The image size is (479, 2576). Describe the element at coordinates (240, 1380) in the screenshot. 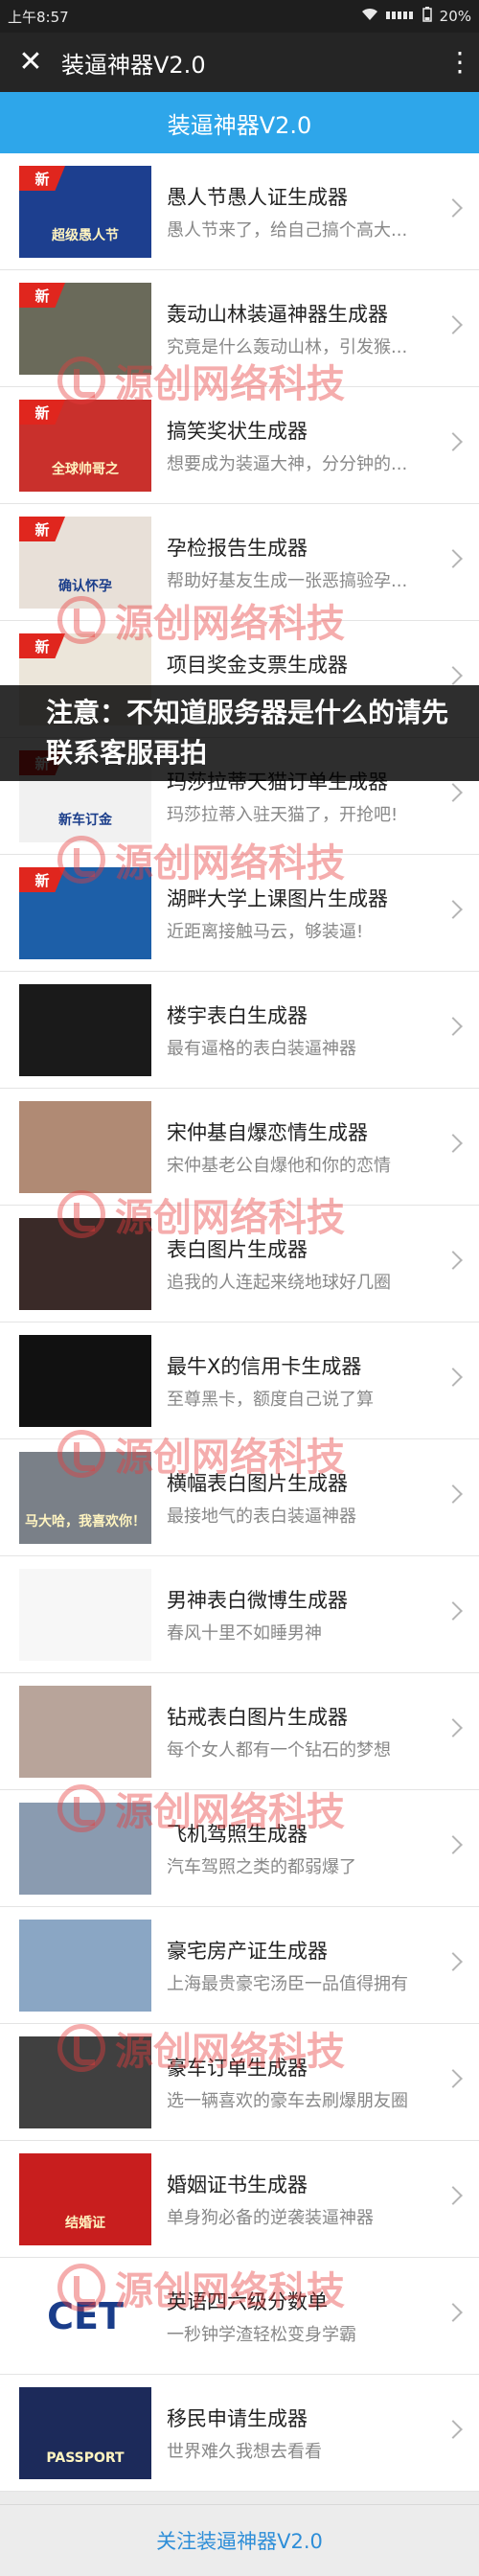

I see `list-item: 最牛X的信用卡生成器 至尊黑卡，额度自己说了算` at that location.